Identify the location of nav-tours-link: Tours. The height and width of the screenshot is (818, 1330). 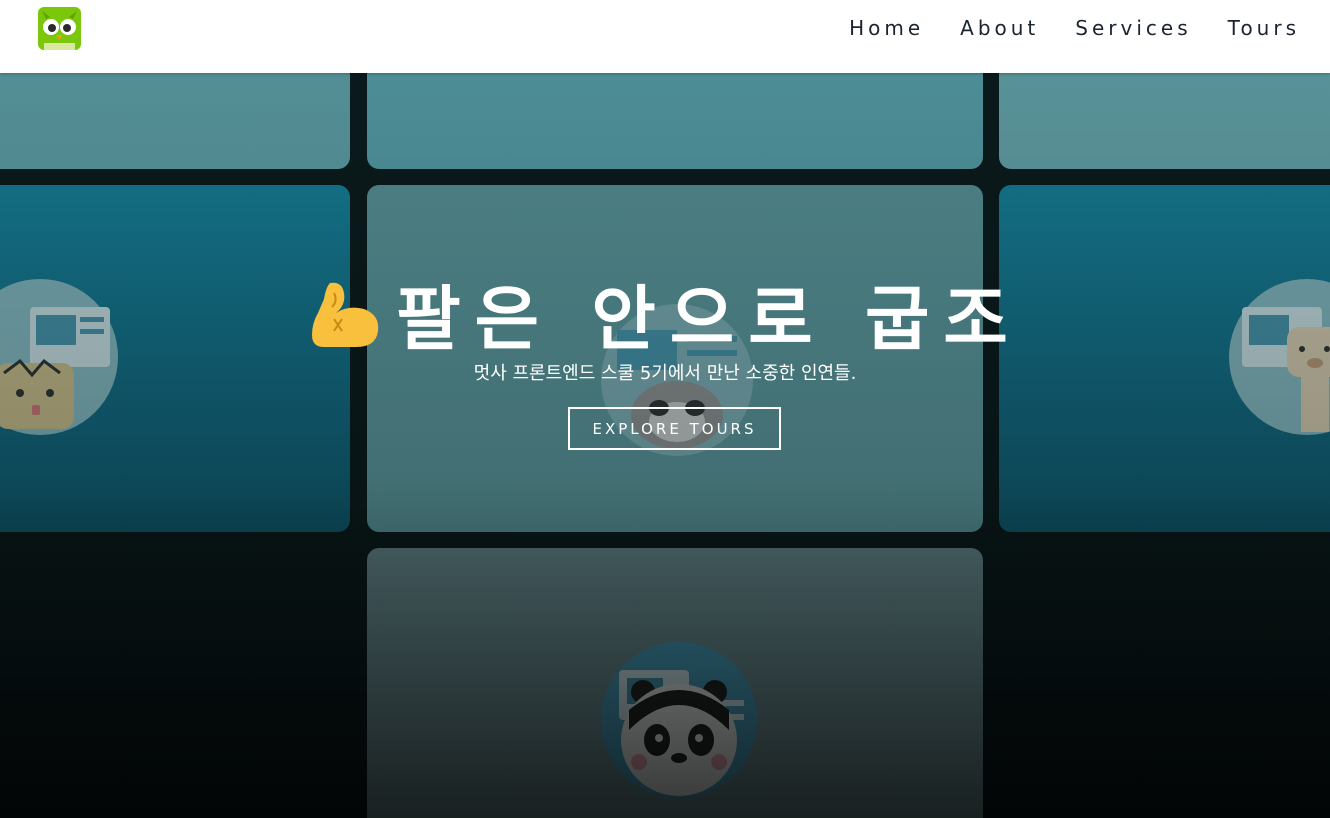
(1264, 28).